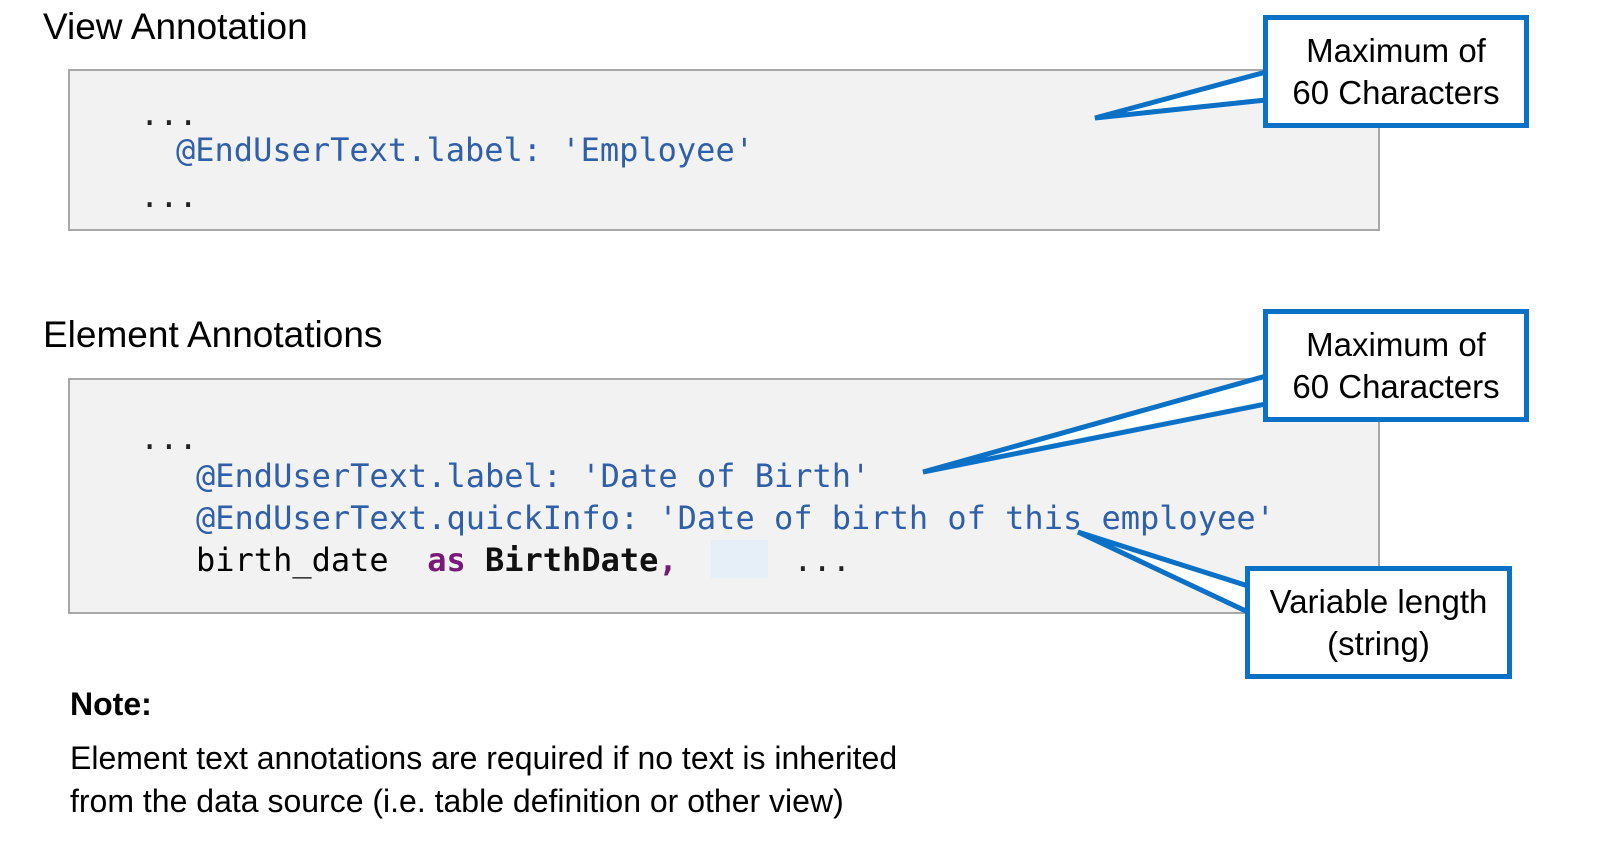  What do you see at coordinates (1378, 602) in the screenshot?
I see `callout-line-1: Variable length` at bounding box center [1378, 602].